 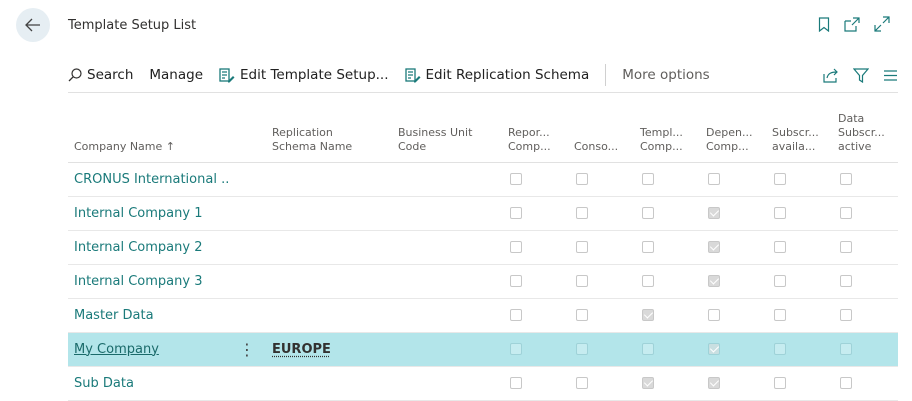 What do you see at coordinates (496, 75) in the screenshot?
I see `edit-replication-schema-button: Edit Replication Schema` at bounding box center [496, 75].